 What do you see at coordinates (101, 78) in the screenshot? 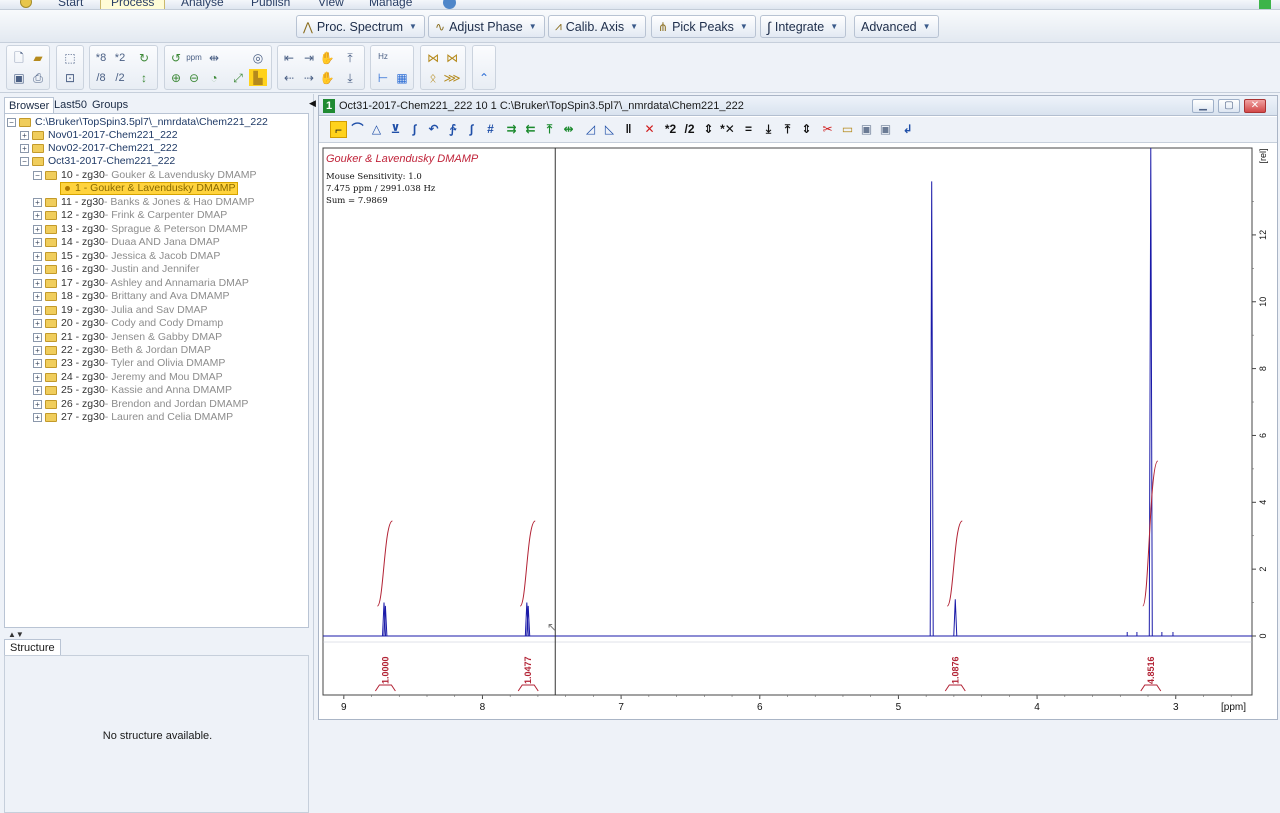
I see `scale-div8-button: /8` at bounding box center [101, 78].